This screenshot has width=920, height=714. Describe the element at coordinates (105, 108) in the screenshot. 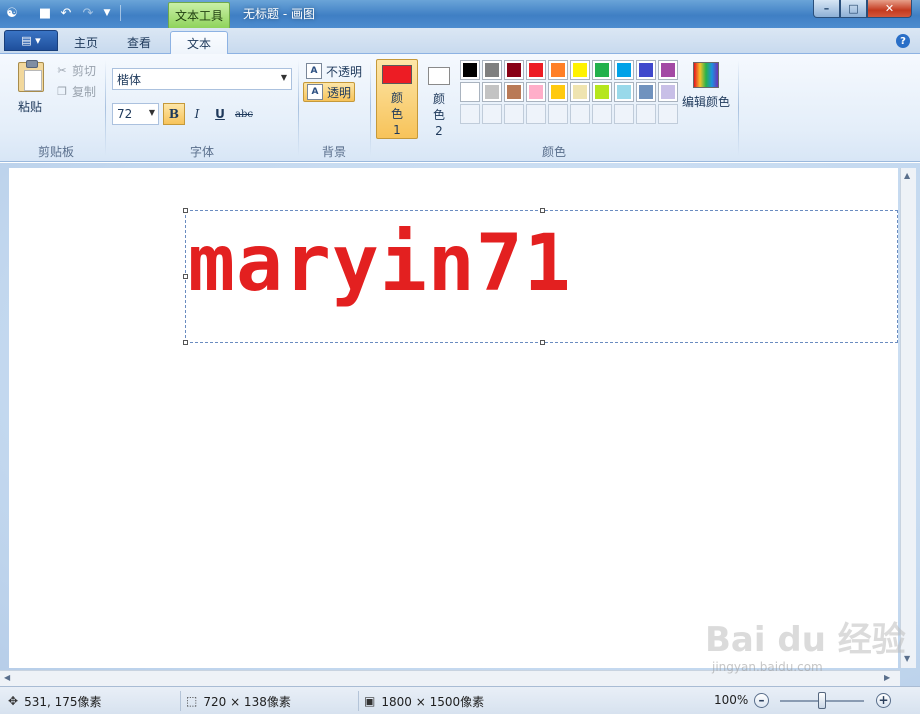

I see `group-separator` at that location.